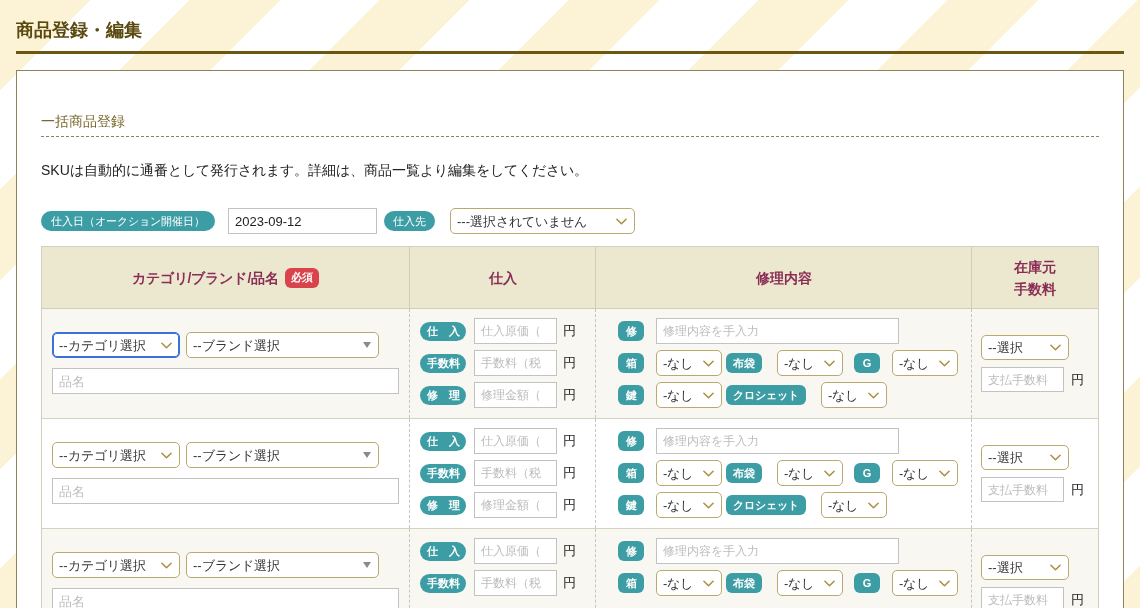 This screenshot has width=1140, height=608. Describe the element at coordinates (205, 278) in the screenshot. I see `column-header: カテゴリ/ブランド/品名` at that location.